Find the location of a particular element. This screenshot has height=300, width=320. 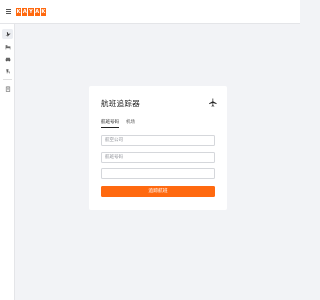

airline-input is located at coordinates (158, 140).